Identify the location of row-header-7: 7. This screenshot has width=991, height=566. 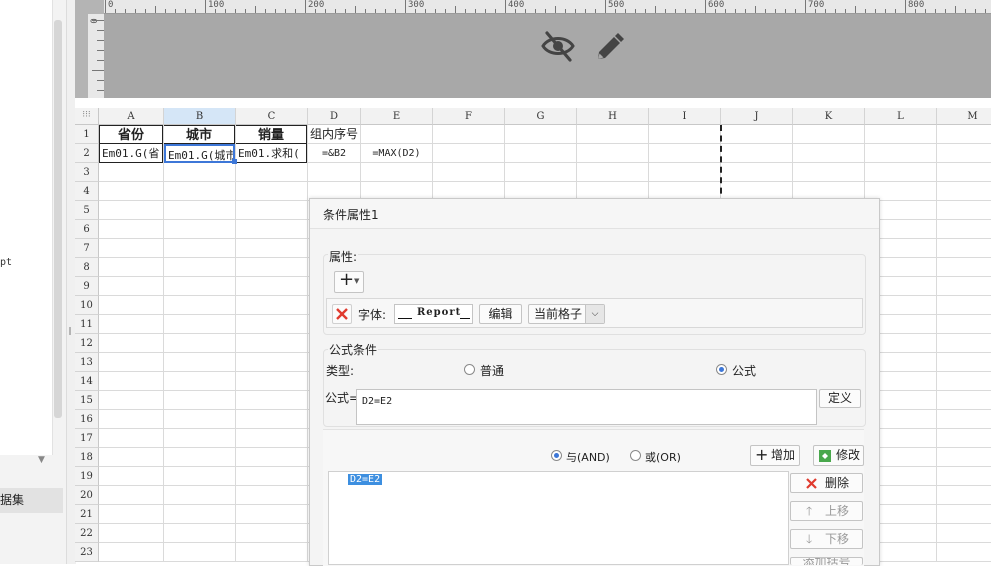
(87, 248).